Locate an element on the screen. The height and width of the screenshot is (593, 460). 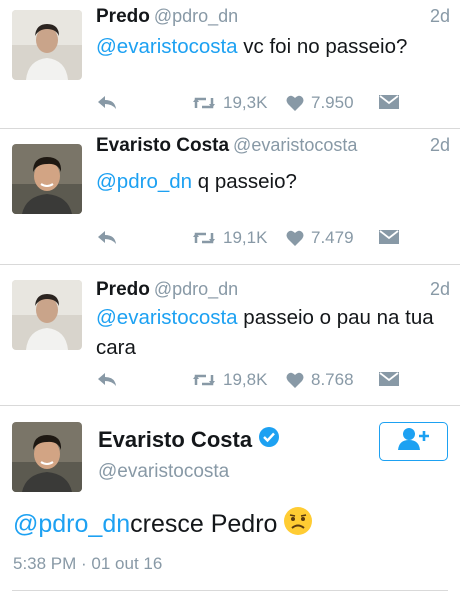
like-count: 7.950 is located at coordinates (332, 102).